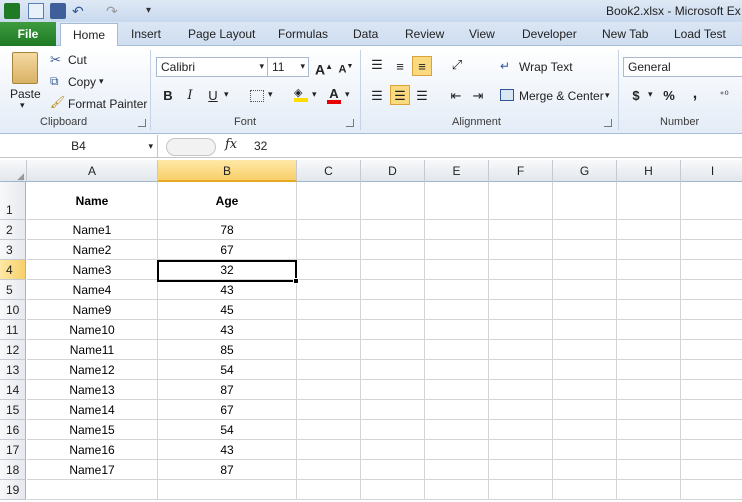  Describe the element at coordinates (227, 201) in the screenshot. I see `header-cell: Age` at that location.